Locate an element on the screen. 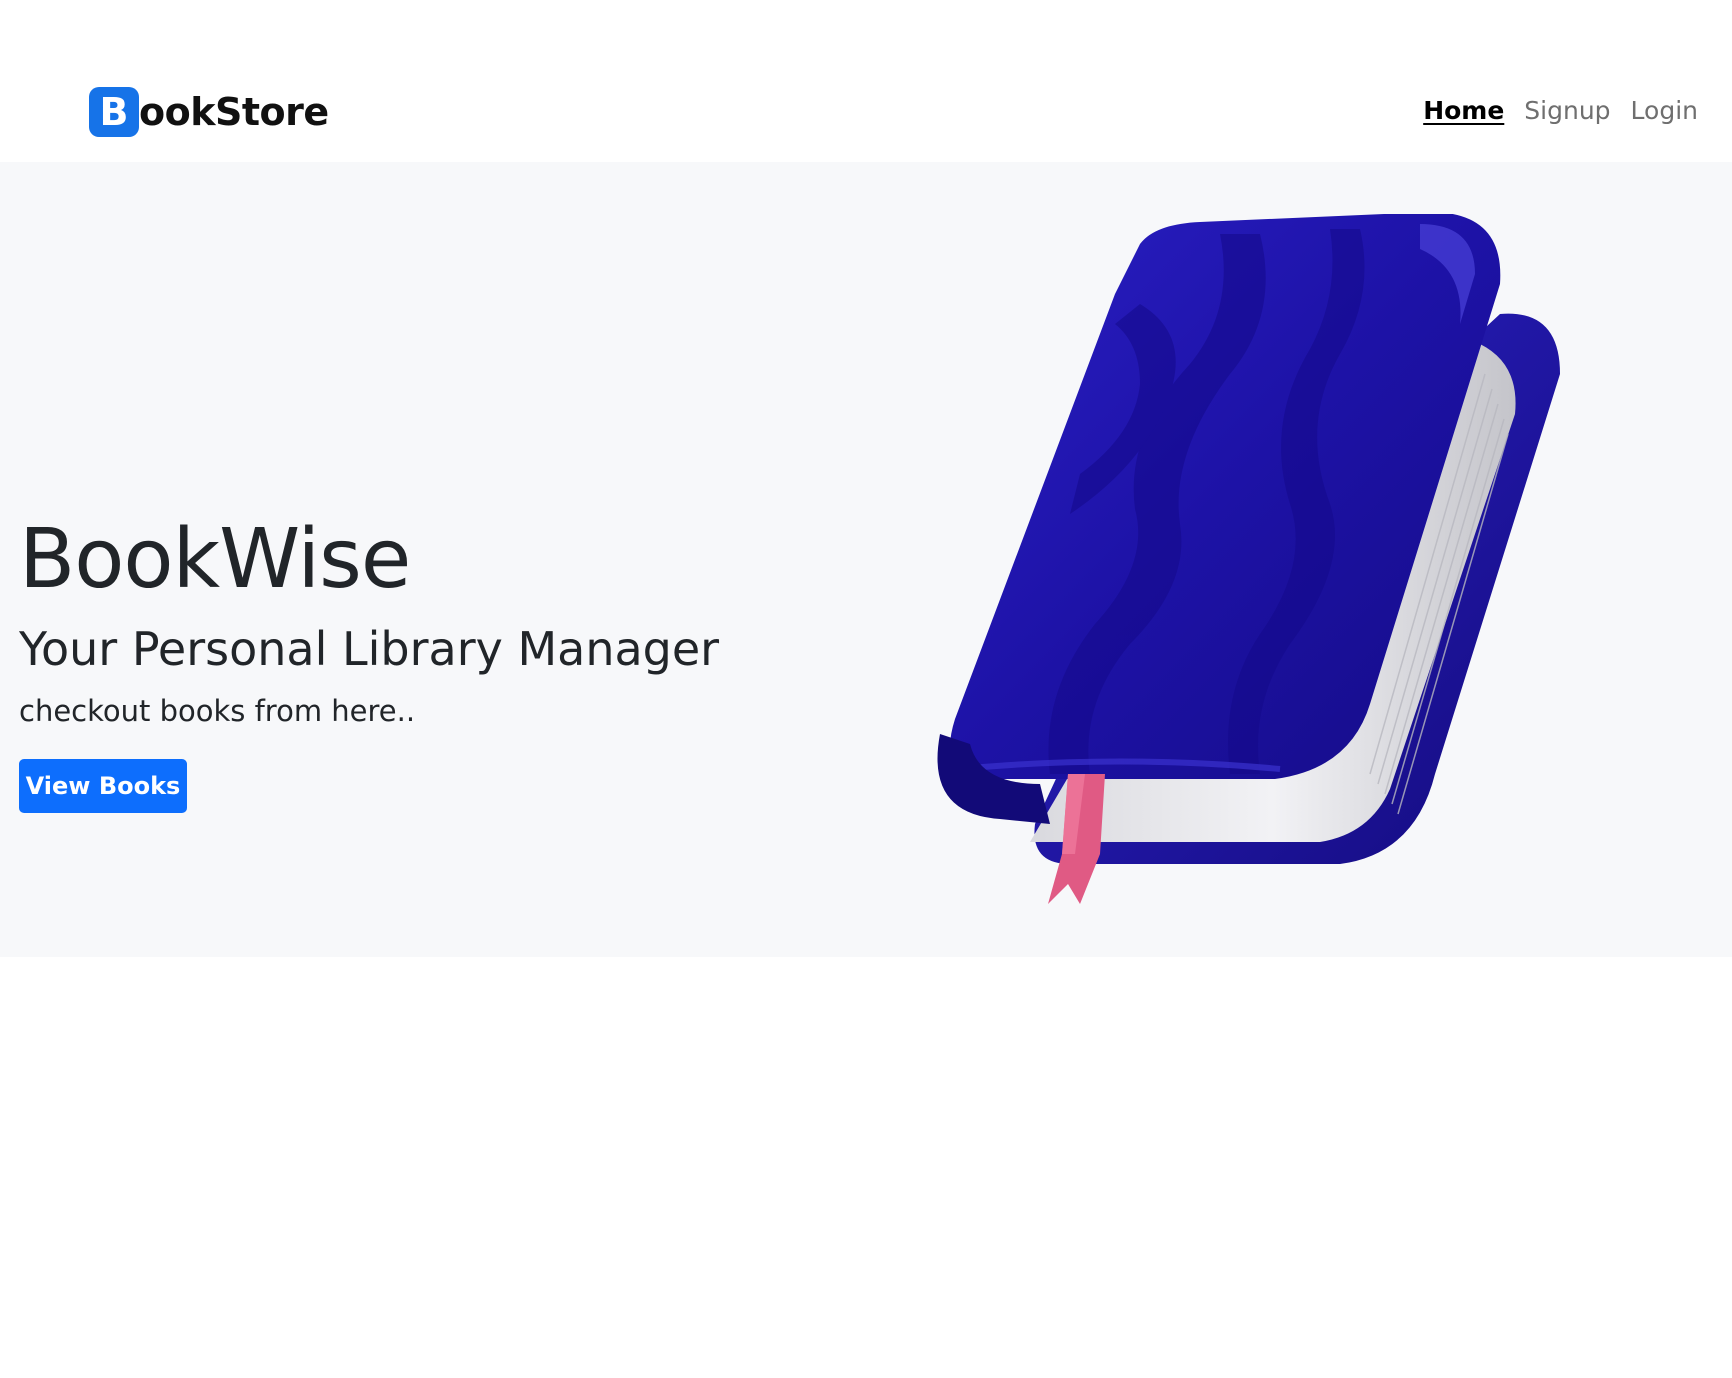 The width and height of the screenshot is (1732, 1378). hero-subtitle: Your Personal Library Manager is located at coordinates (369, 649).